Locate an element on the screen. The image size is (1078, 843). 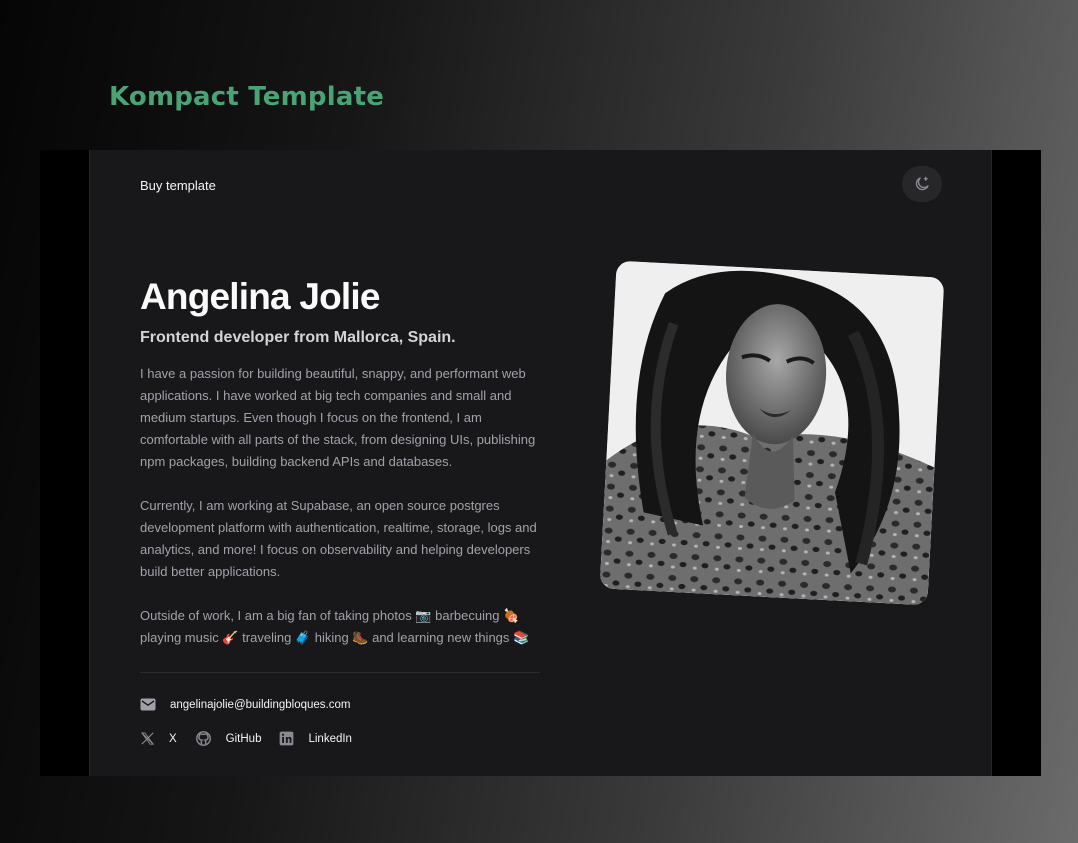
x-icon is located at coordinates (147, 738).